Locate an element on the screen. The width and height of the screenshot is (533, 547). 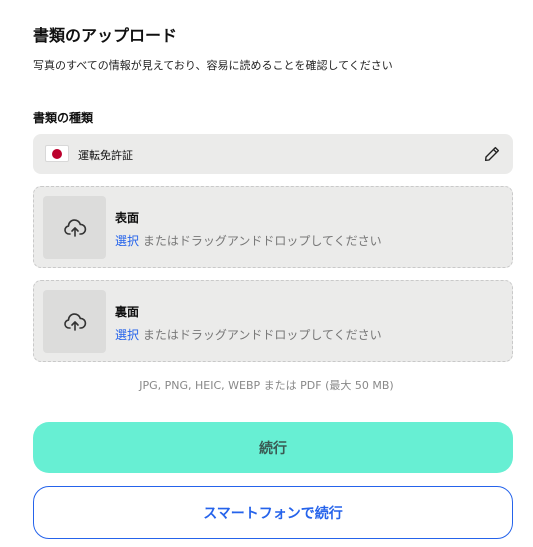
document-type-value: 運転免許証 is located at coordinates (105, 155).